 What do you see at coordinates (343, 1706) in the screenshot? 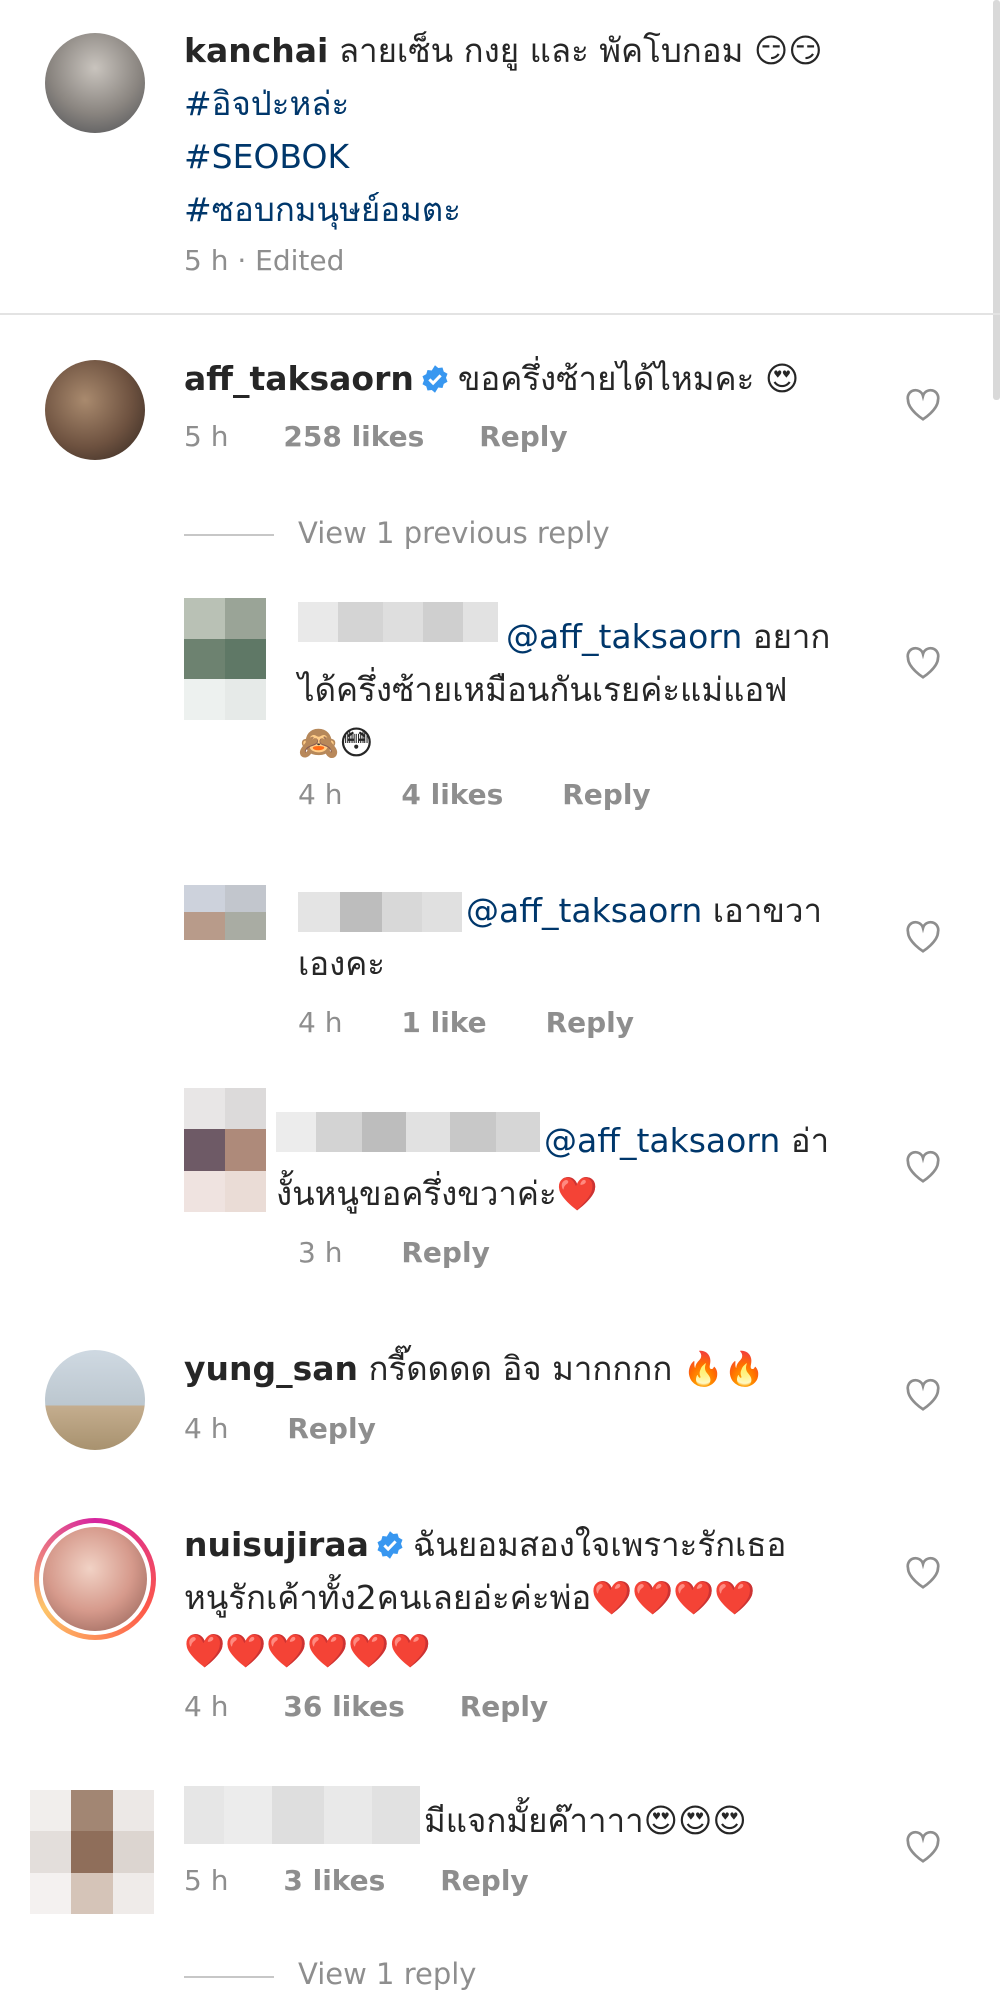
I see `likes-count: 36 likes` at bounding box center [343, 1706].